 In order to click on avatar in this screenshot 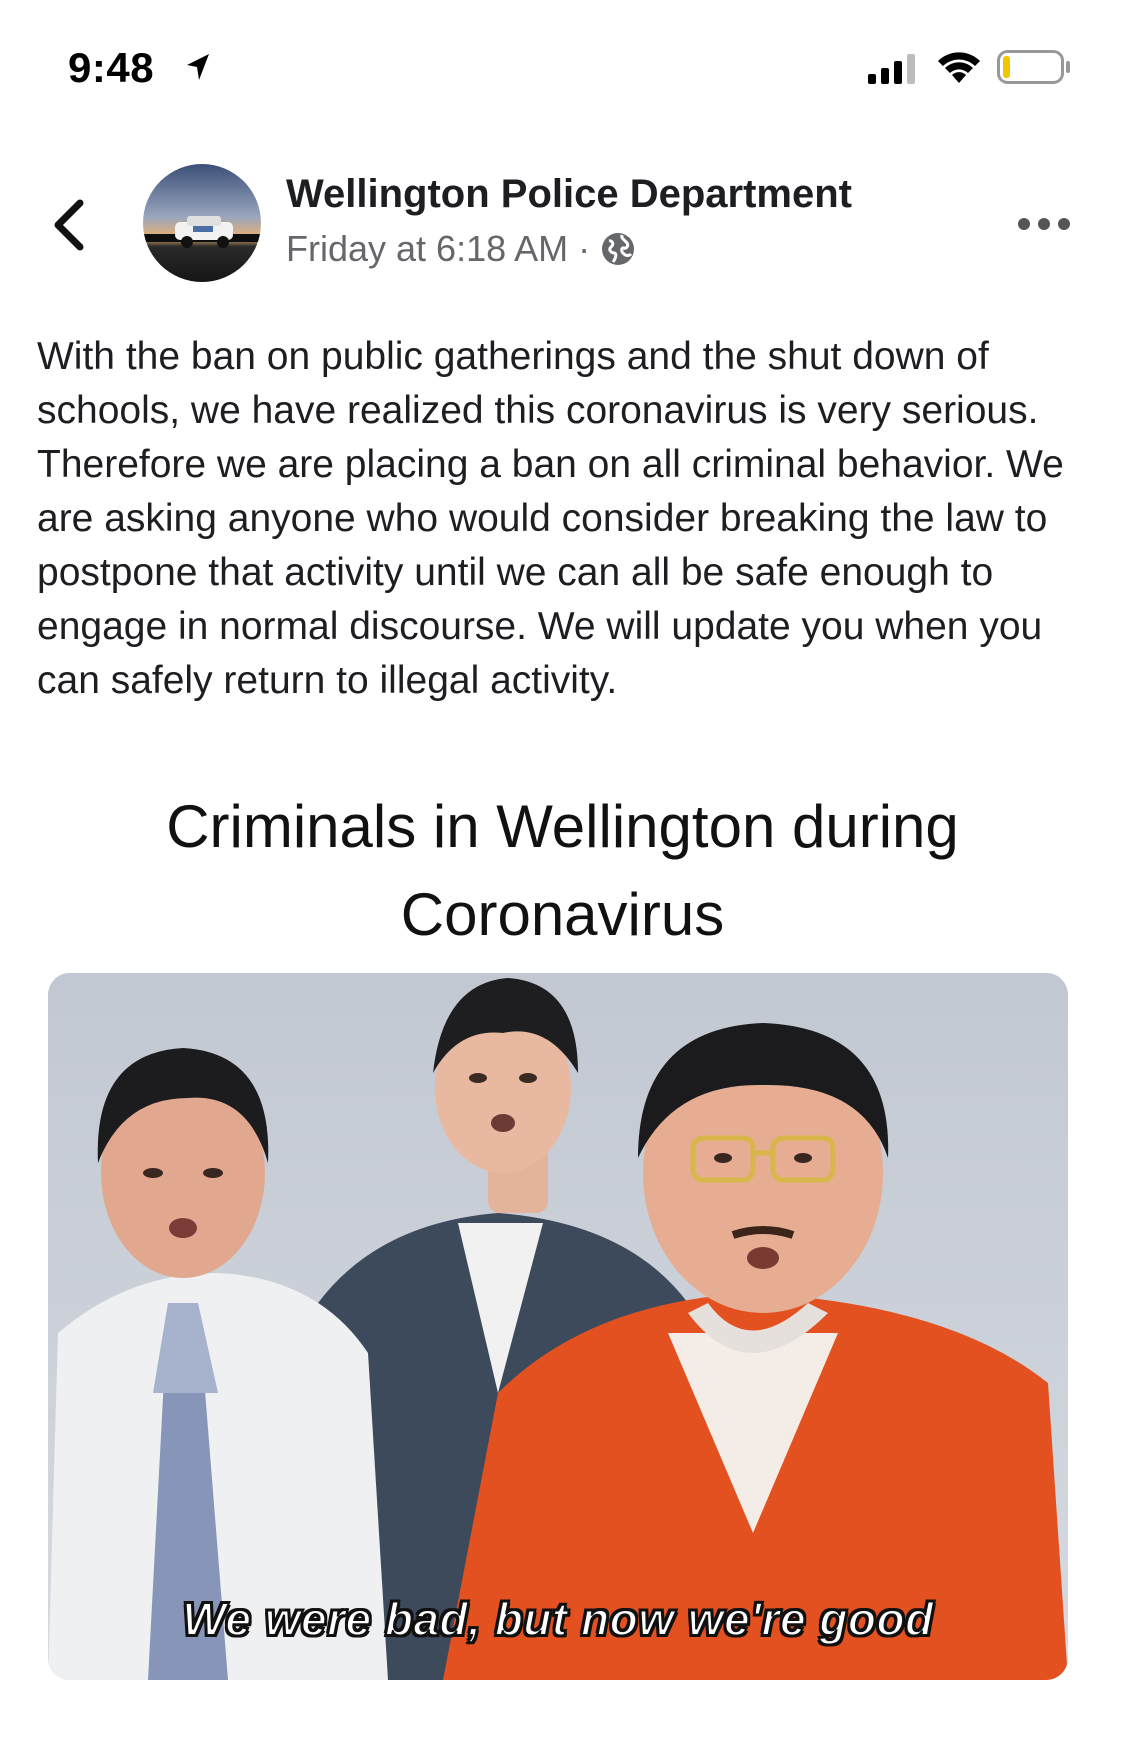, I will do `click(202, 223)`.